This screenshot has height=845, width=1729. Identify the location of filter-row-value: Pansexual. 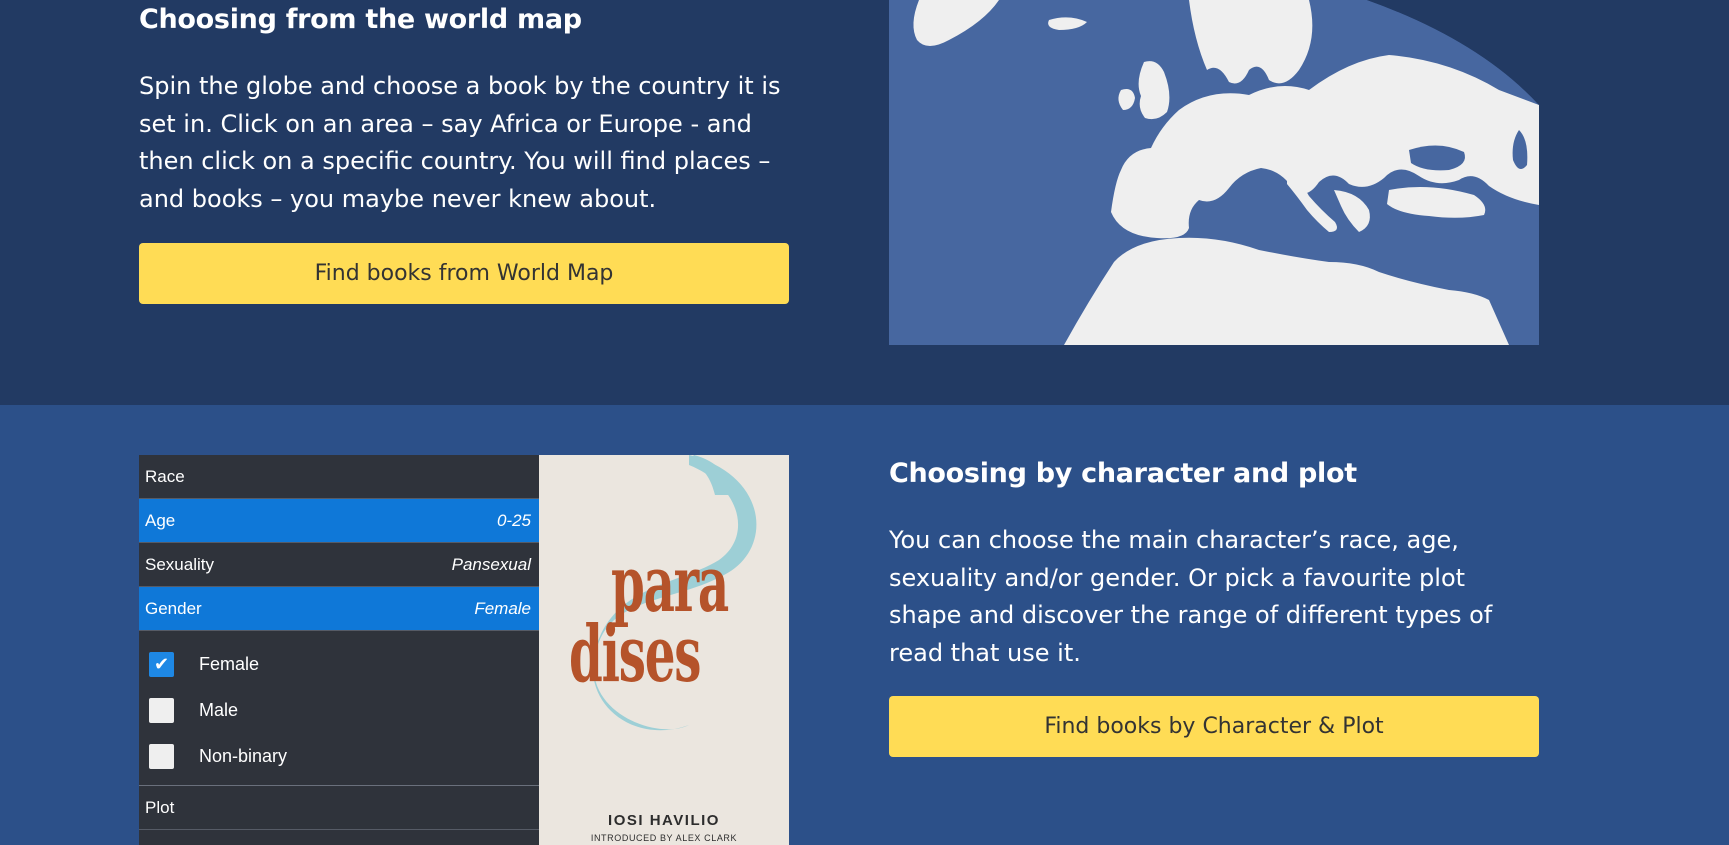
(491, 564).